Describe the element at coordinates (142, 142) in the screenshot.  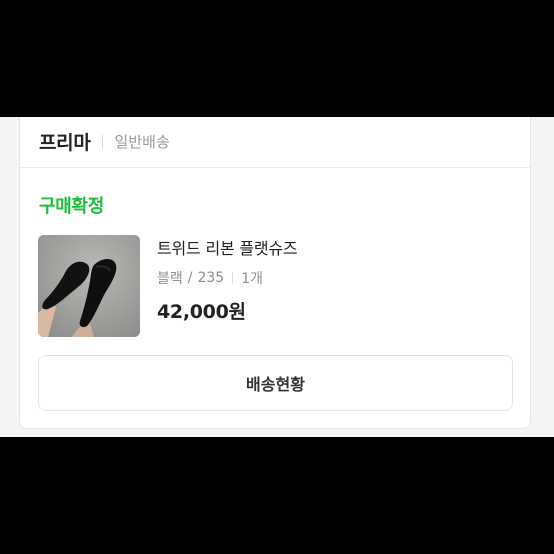
I see `shipping-type: 일반배송` at that location.